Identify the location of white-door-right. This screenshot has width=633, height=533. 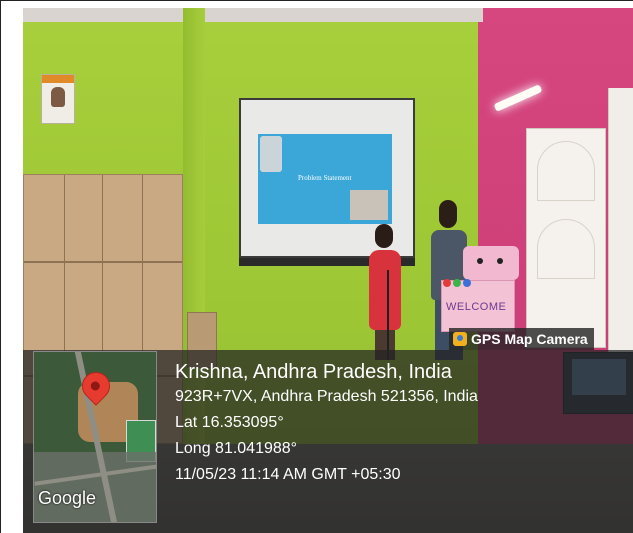
(620, 228).